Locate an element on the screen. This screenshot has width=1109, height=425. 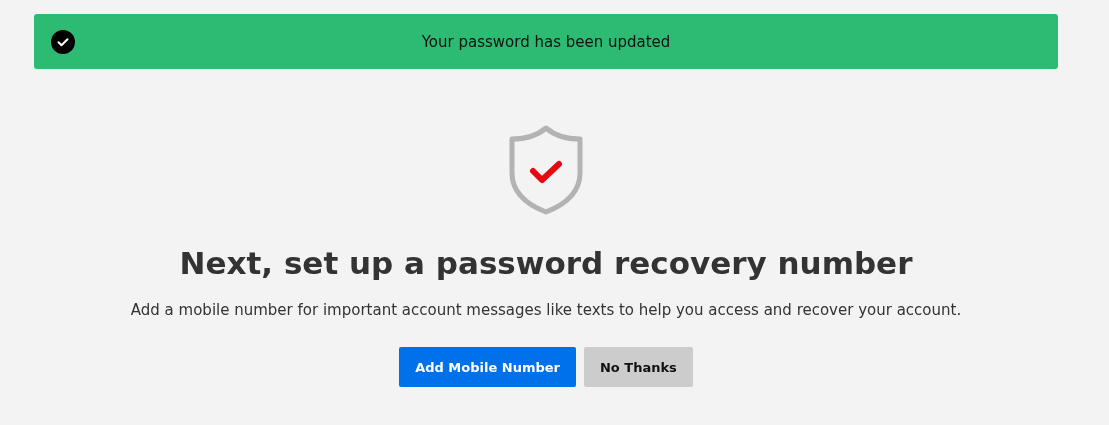
add-mobile-number-button: Add Mobile Number is located at coordinates (487, 367).